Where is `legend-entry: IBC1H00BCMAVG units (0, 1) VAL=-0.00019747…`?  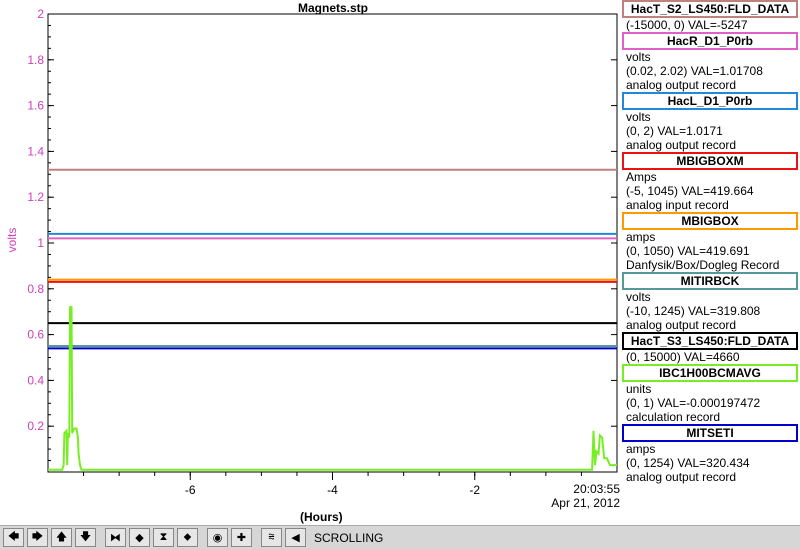
legend-entry: IBC1H00BCMAVG units (0, 1) VAL=-0.00019747… is located at coordinates (711, 394).